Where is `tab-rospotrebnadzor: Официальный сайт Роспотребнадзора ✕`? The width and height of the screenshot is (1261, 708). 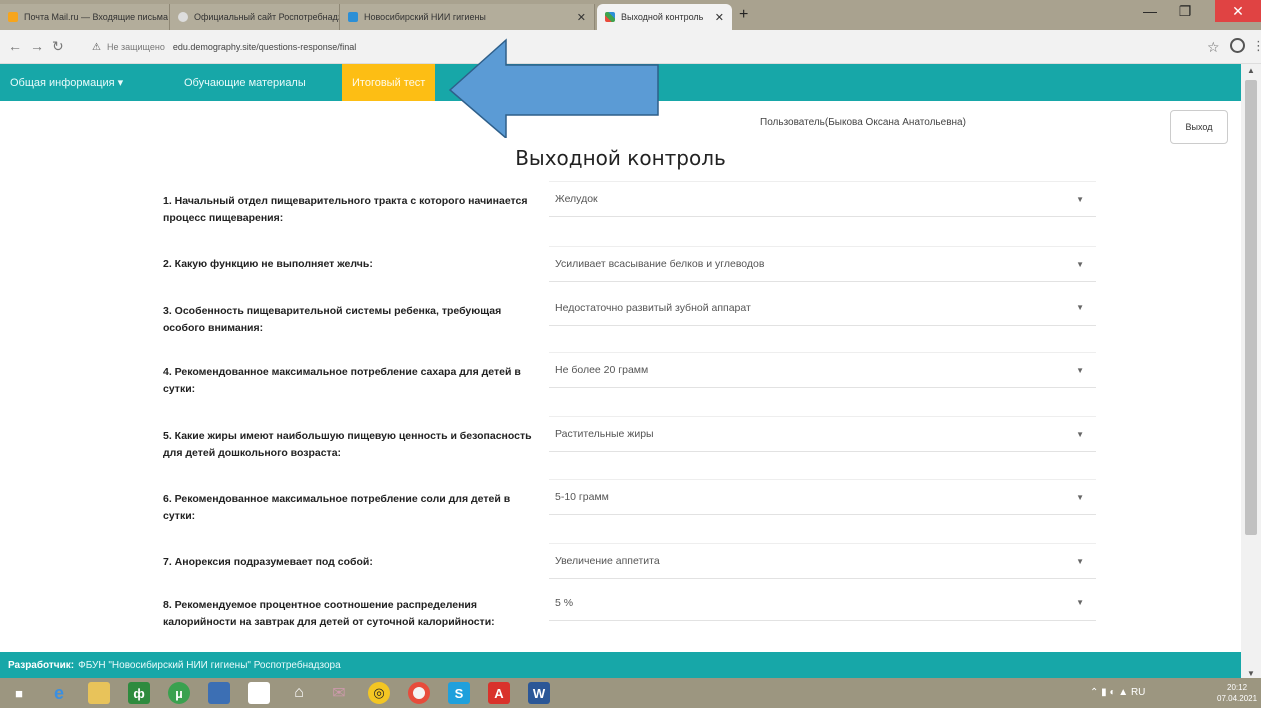 tab-rospotrebnadzor: Официальный сайт Роспотребнадзора ✕ is located at coordinates (255, 17).